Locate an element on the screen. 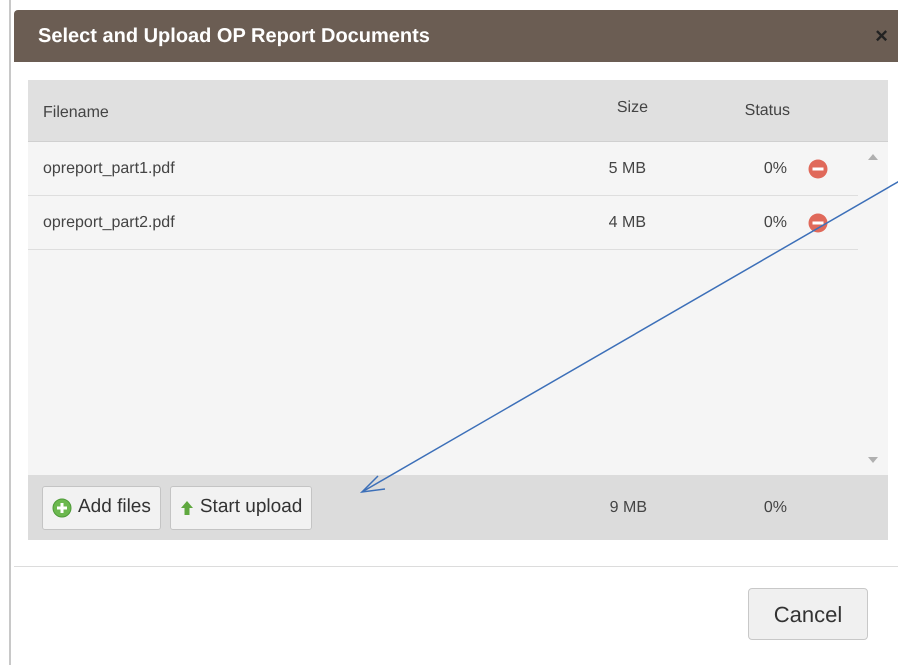 The height and width of the screenshot is (665, 898). total-size: 9 MB is located at coordinates (627, 508).